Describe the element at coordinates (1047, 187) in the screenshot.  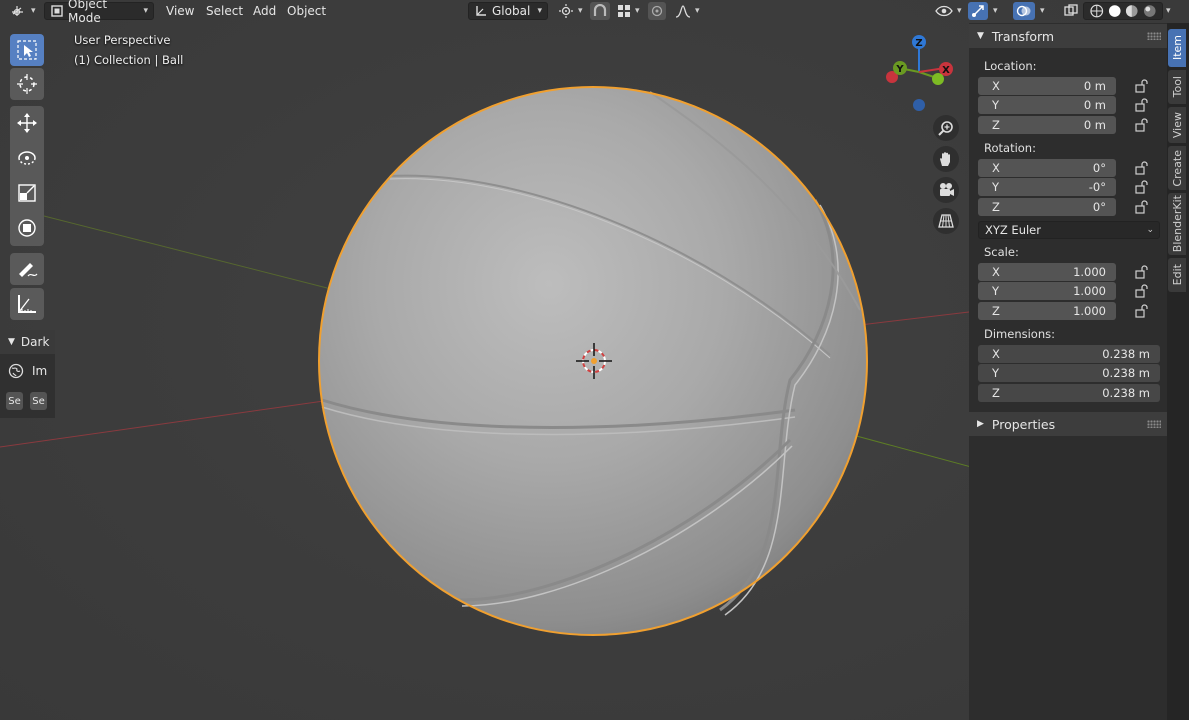
I see `rotation-y-field: Y -0°` at that location.